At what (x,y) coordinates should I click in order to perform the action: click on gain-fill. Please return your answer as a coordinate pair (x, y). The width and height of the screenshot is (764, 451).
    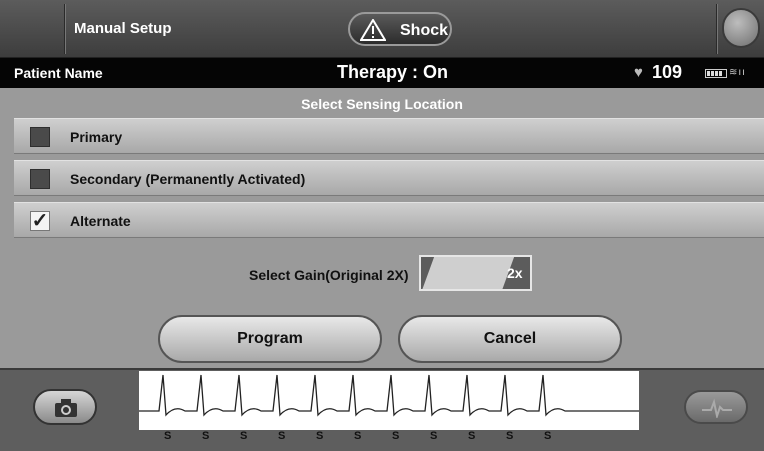
    Looking at the image, I should click on (468, 273).